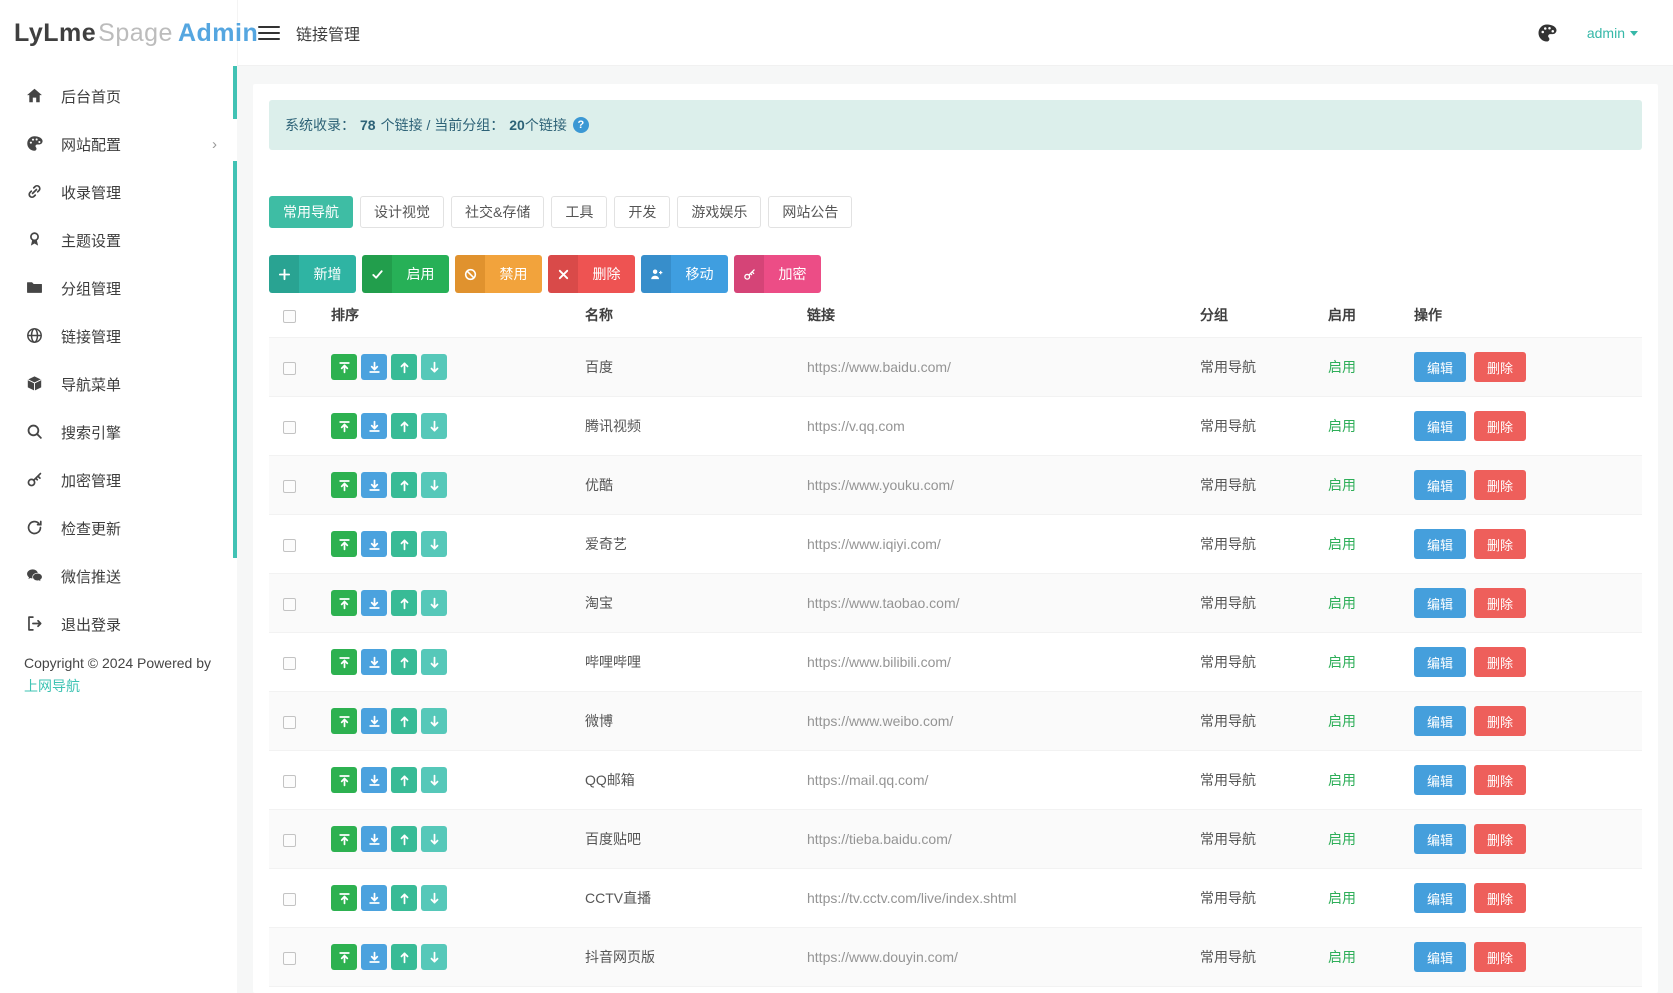 The width and height of the screenshot is (1673, 993). Describe the element at coordinates (1547, 33) in the screenshot. I see `theme-palette-icon` at that location.